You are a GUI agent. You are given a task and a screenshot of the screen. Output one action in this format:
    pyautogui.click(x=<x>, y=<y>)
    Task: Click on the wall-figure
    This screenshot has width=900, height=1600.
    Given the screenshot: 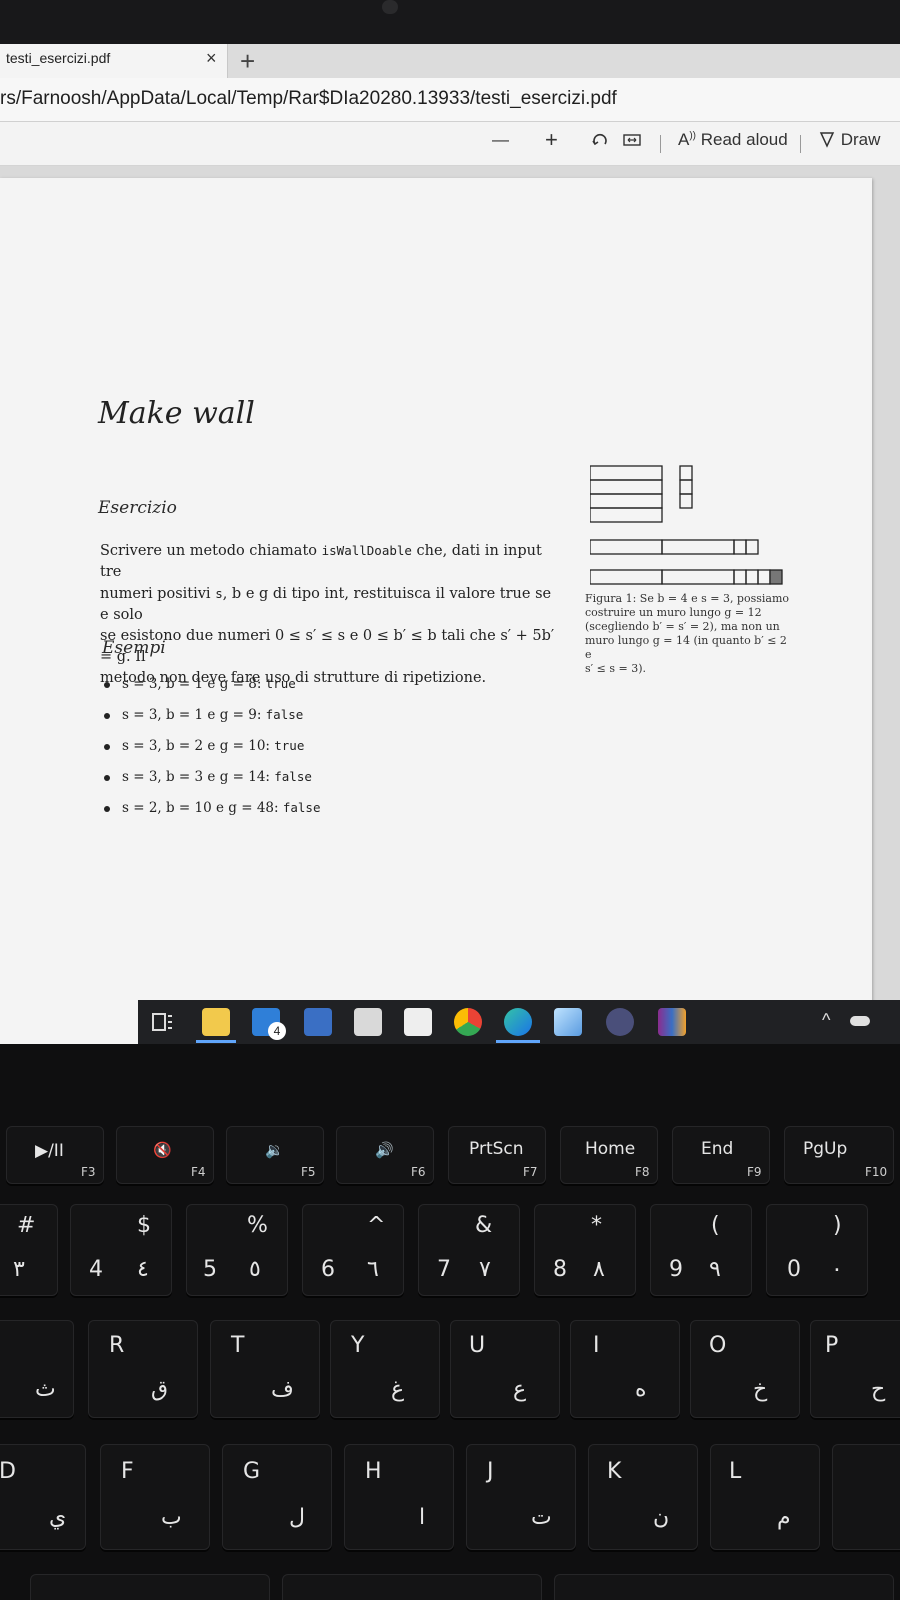 What is the action you would take?
    pyautogui.click(x=686, y=525)
    